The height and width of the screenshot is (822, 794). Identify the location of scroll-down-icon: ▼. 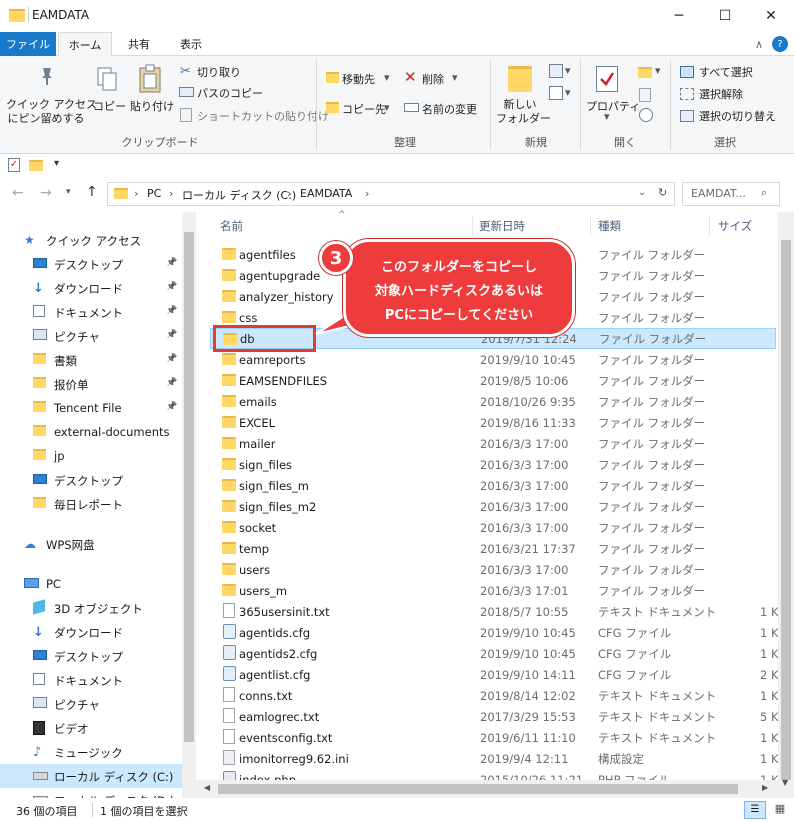
(785, 782).